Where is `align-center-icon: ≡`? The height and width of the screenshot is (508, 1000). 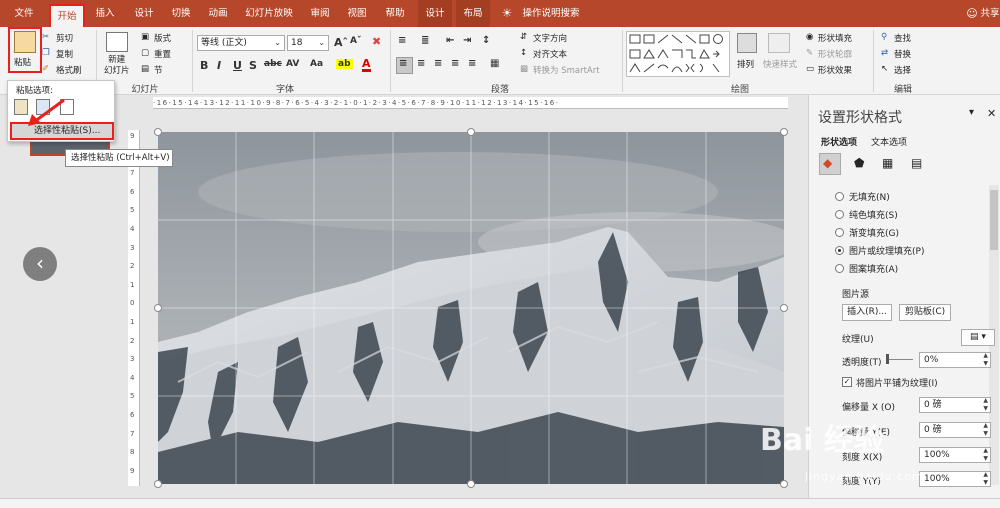
align-center-icon: ≡ is located at coordinates (421, 63).